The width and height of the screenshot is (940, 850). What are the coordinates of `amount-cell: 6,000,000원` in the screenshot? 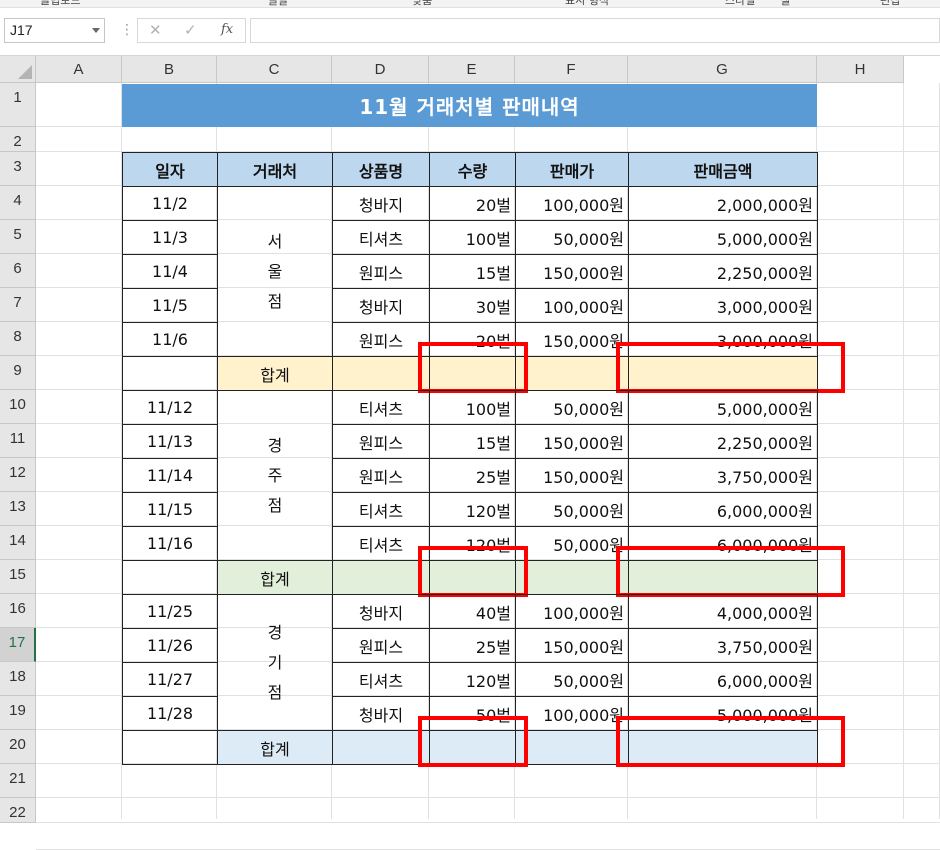 It's located at (723, 509).